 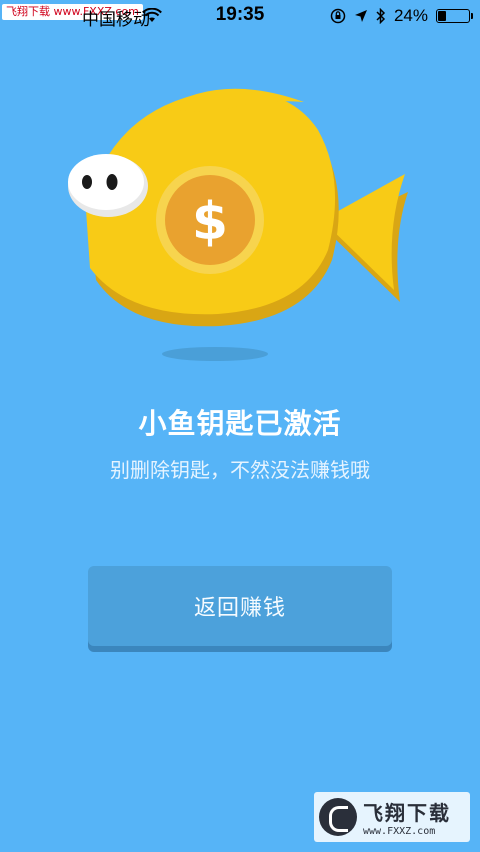 I want to click on return-earn-button: 返回赚钱, so click(x=240, y=606).